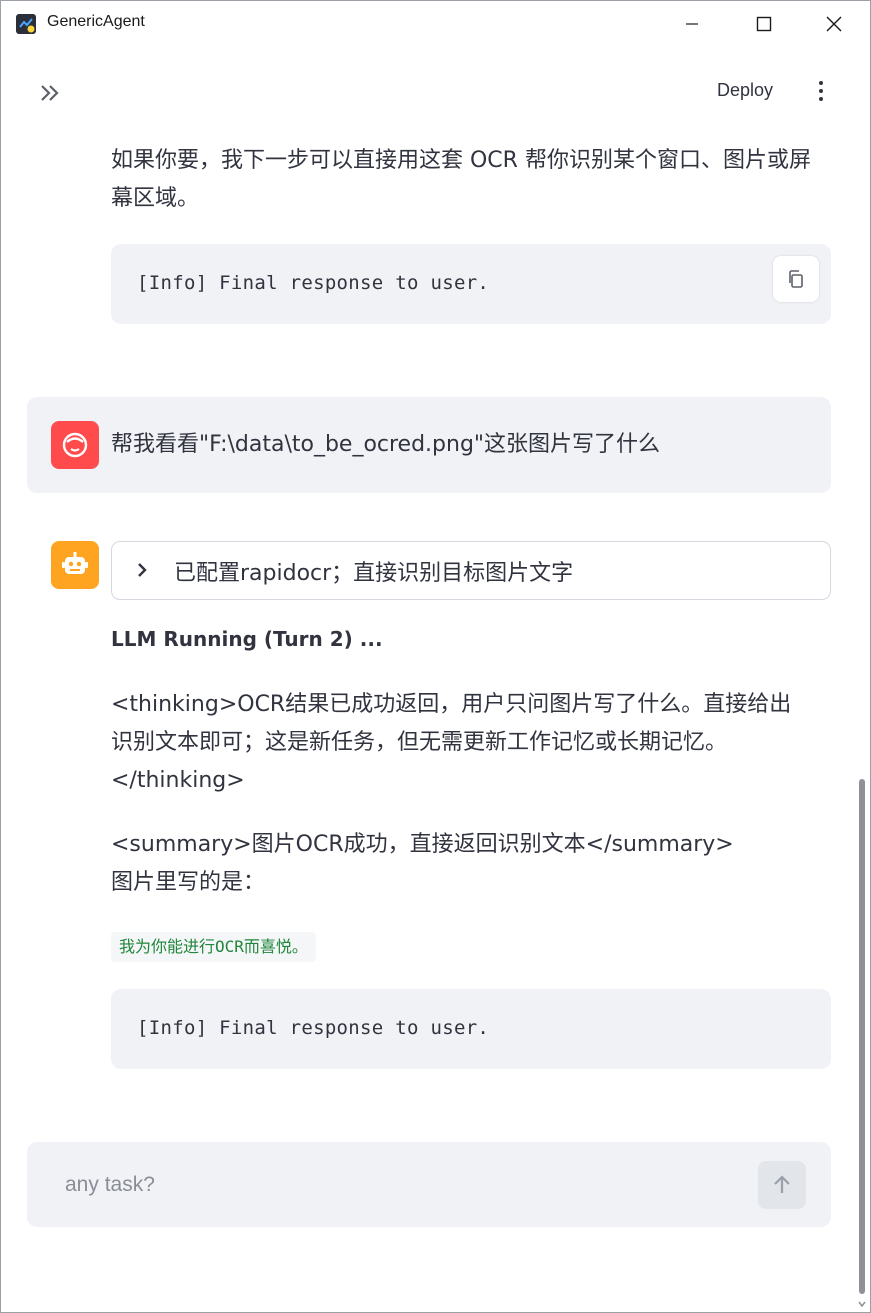 Image resolution: width=871 pixels, height=1313 pixels. I want to click on copy-icon, so click(796, 279).